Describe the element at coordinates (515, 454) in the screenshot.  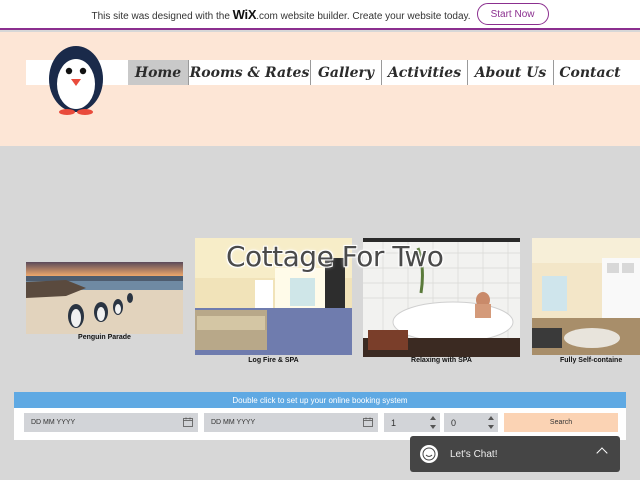
I see `chat-widget: Let's Chat!` at that location.